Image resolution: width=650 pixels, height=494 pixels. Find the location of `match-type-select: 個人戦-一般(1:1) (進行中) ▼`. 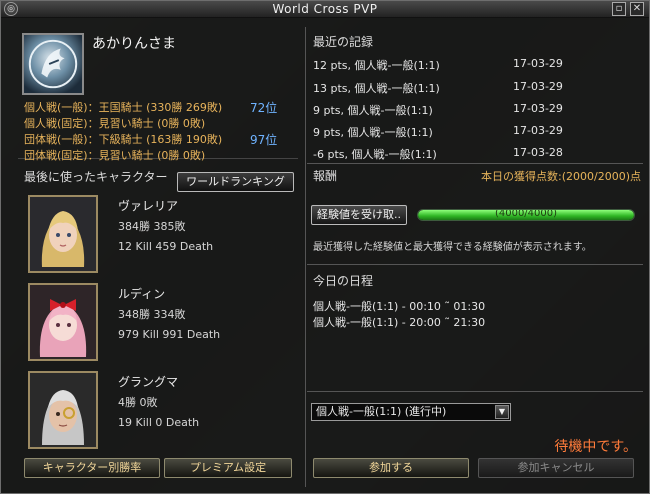

match-type-select: 個人戦-一般(1:1) (進行中) ▼ is located at coordinates (411, 412).